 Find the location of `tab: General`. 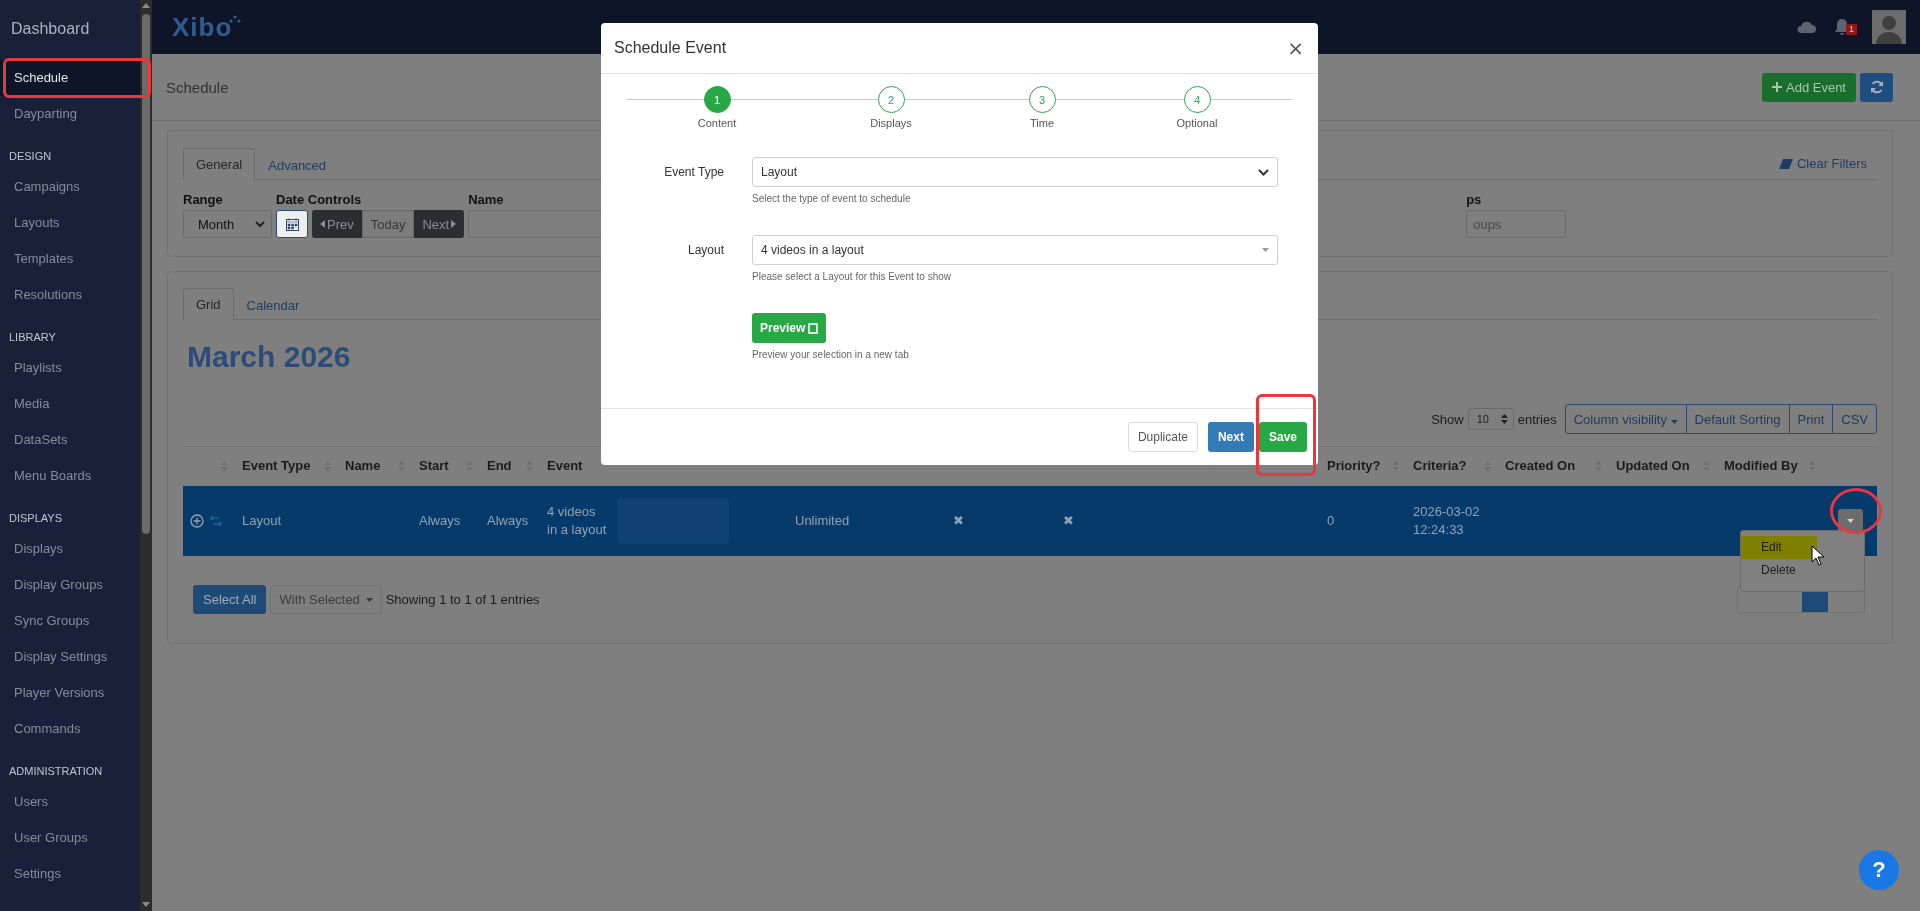

tab: General is located at coordinates (219, 164).